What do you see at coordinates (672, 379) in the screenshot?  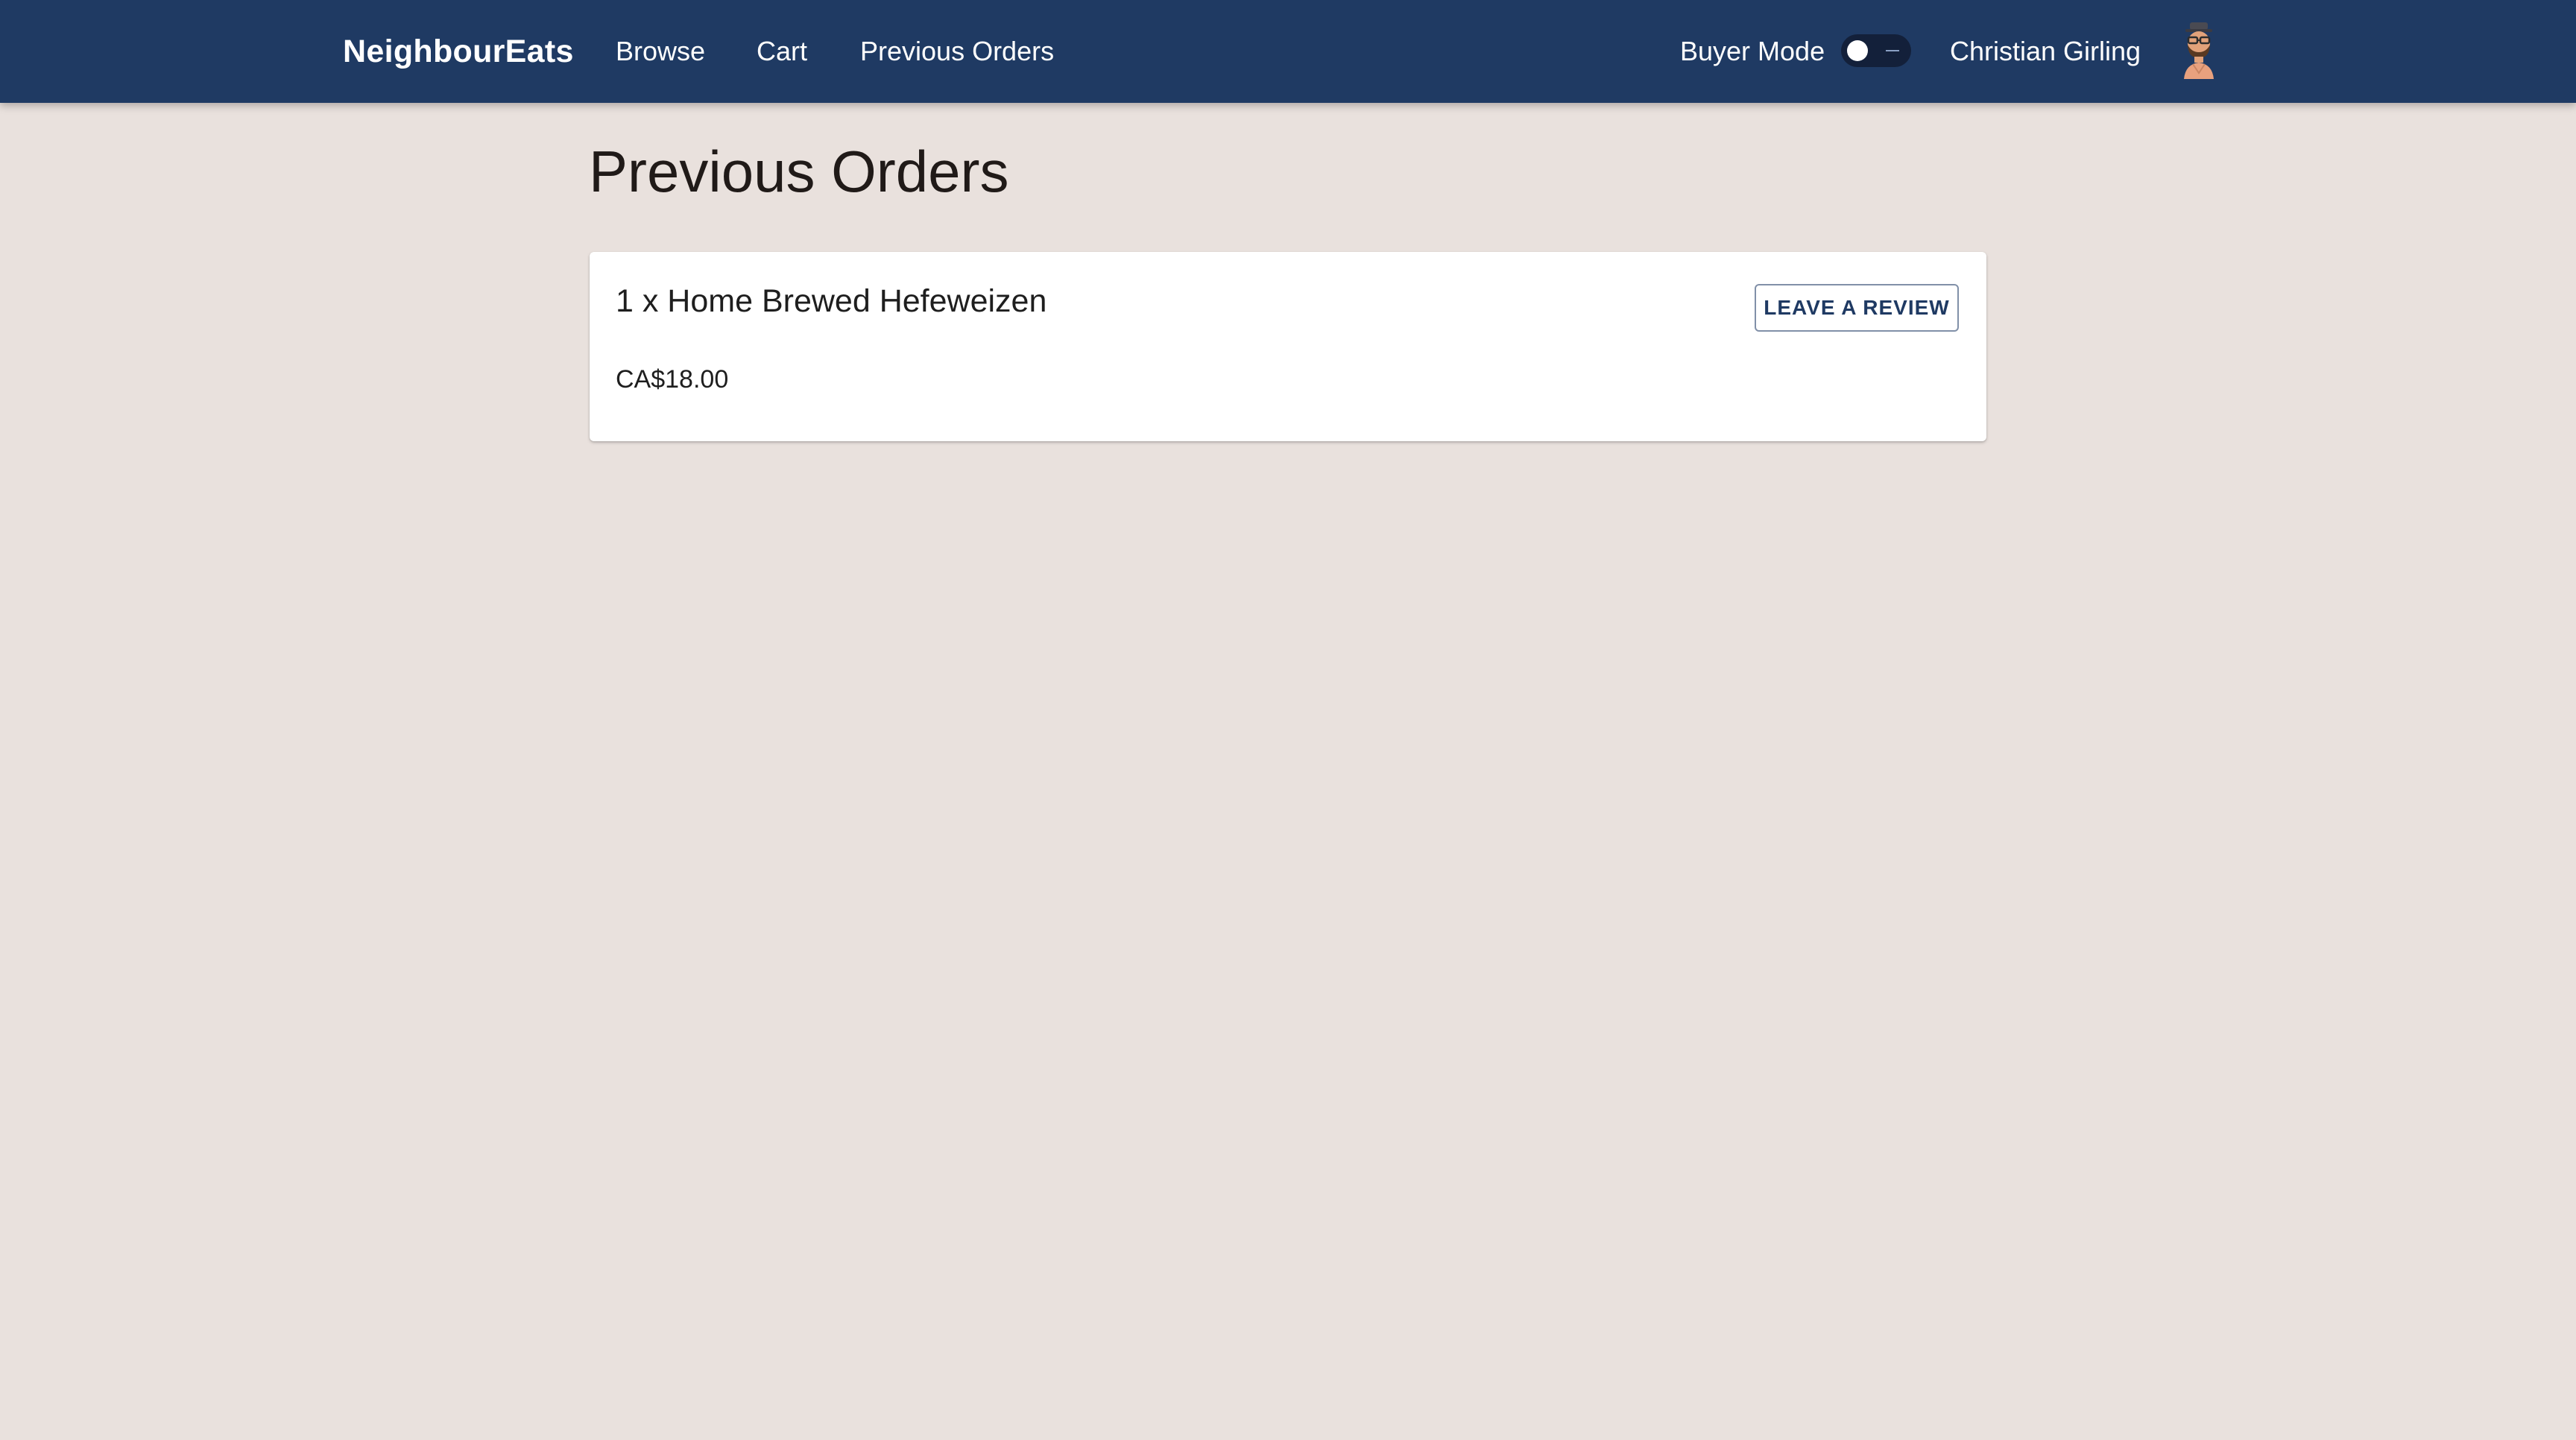 I see `order-item-price: CA$18.00` at bounding box center [672, 379].